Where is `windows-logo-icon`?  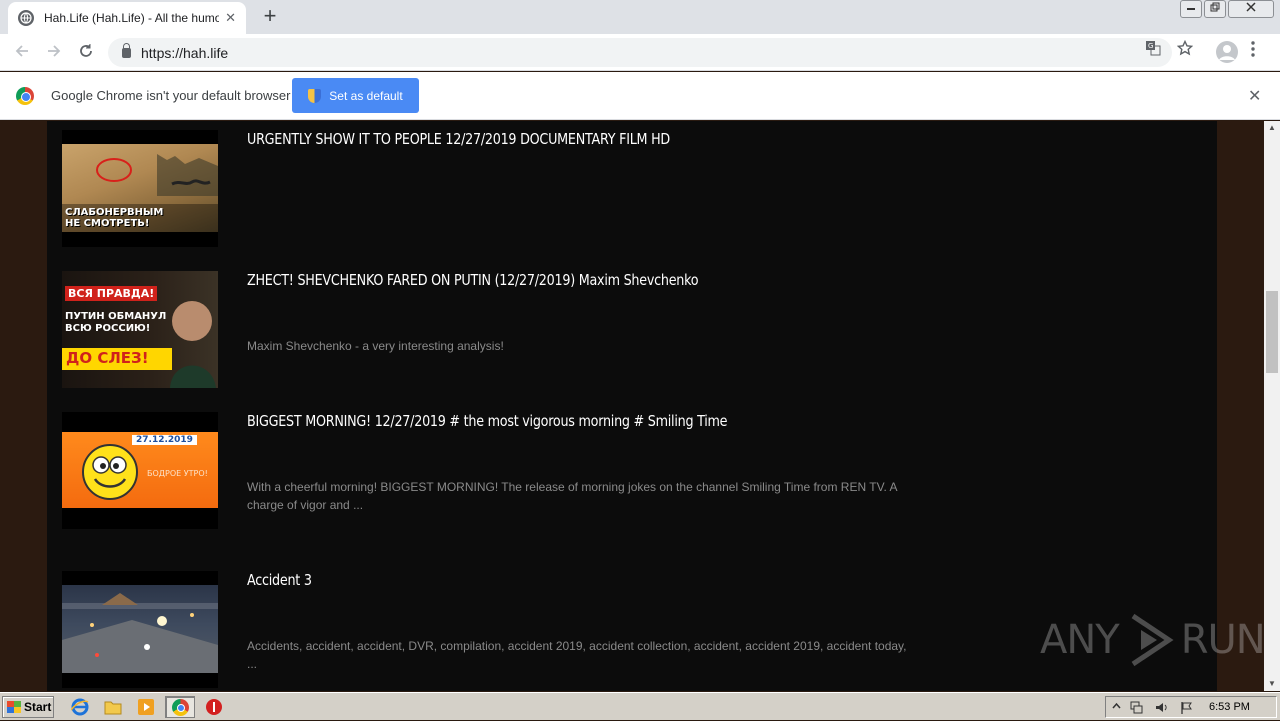
windows-logo-icon is located at coordinates (14, 707).